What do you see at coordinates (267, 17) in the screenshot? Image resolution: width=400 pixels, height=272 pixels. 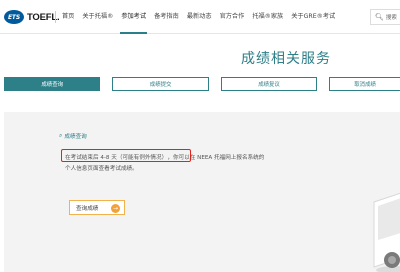 I see `nav-item-toefl-family: 托福®家族` at bounding box center [267, 17].